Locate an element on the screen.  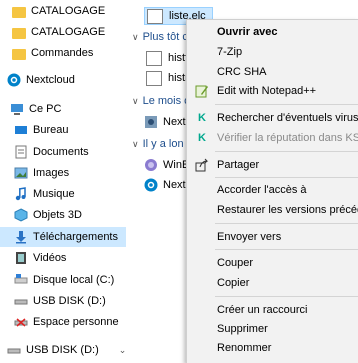
objects3d-icon is located at coordinates (21, 215).